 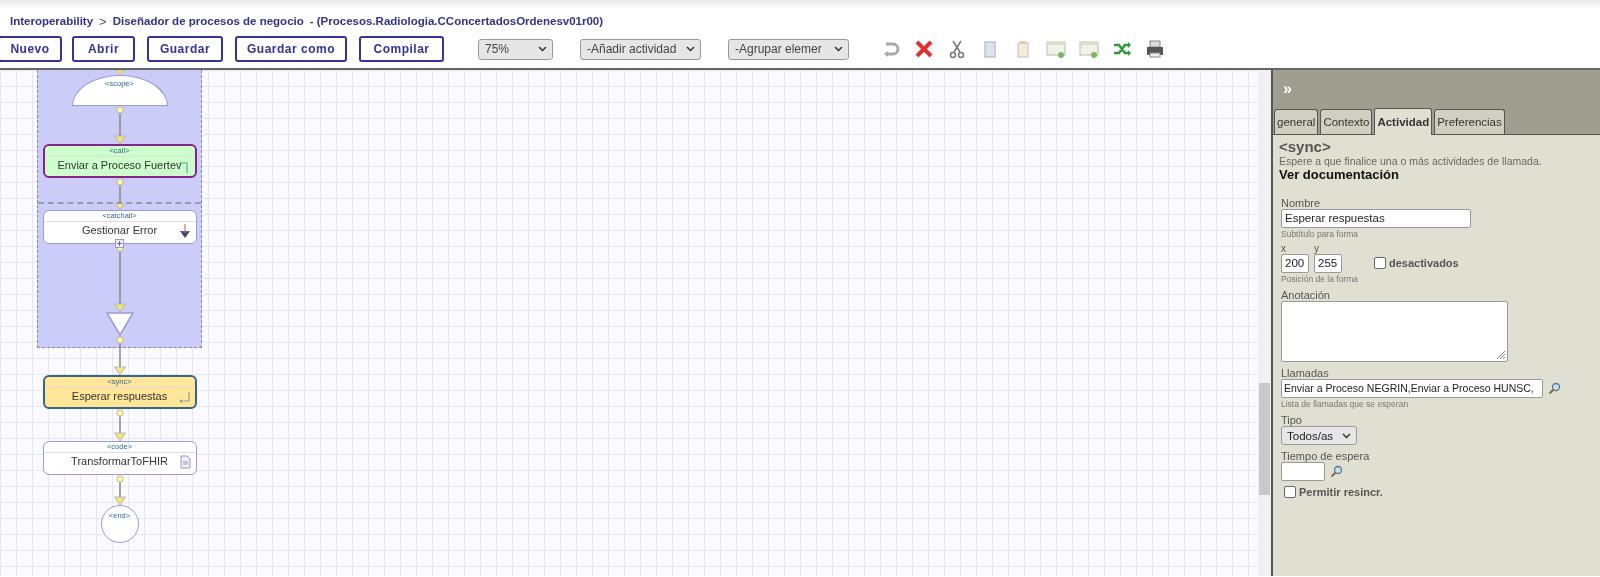 I want to click on scrollbar, so click(x=1264, y=323).